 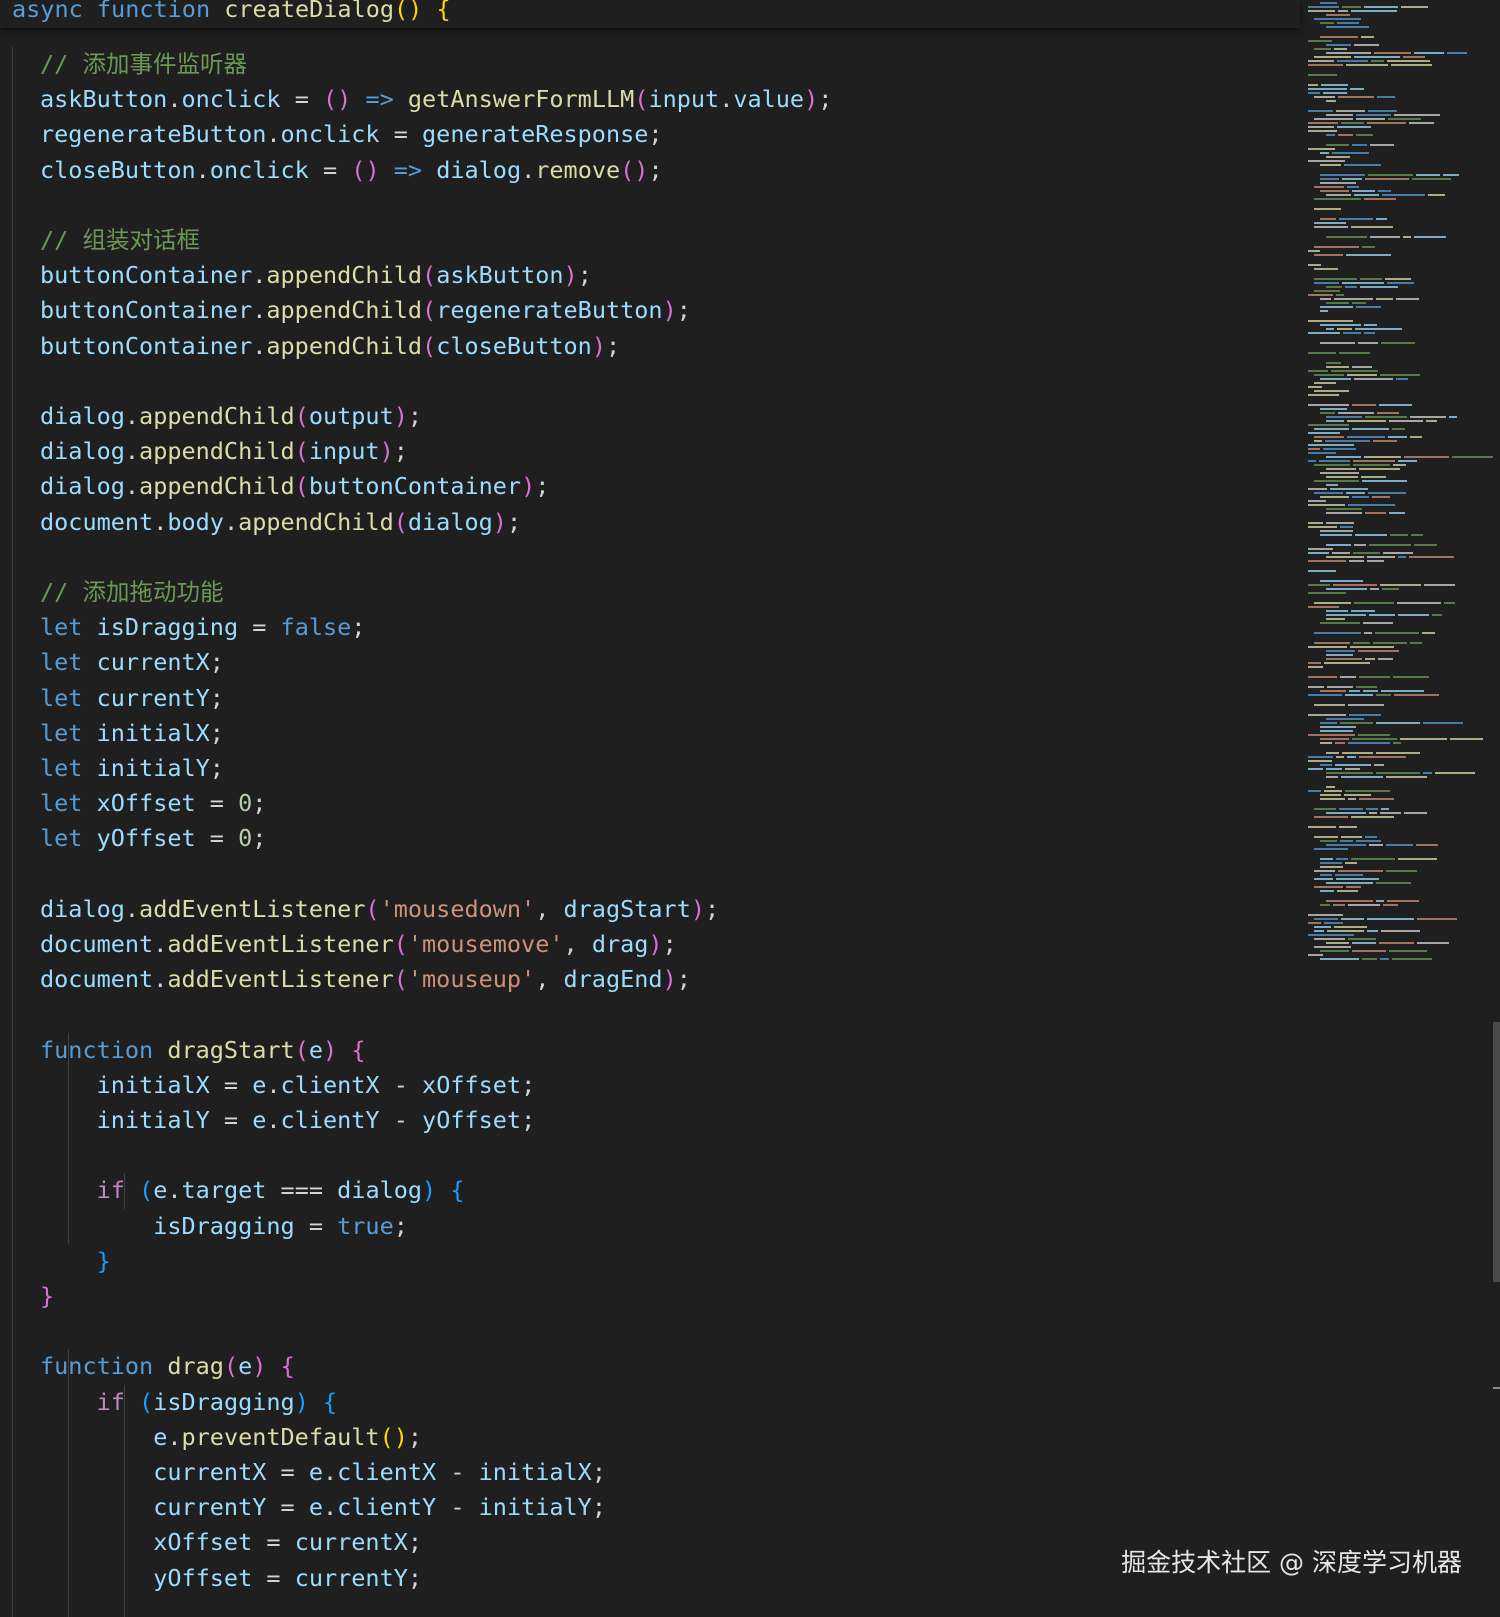 What do you see at coordinates (288, 1120) in the screenshot?
I see `code-line: initialY = e.clientY - yOffset;` at bounding box center [288, 1120].